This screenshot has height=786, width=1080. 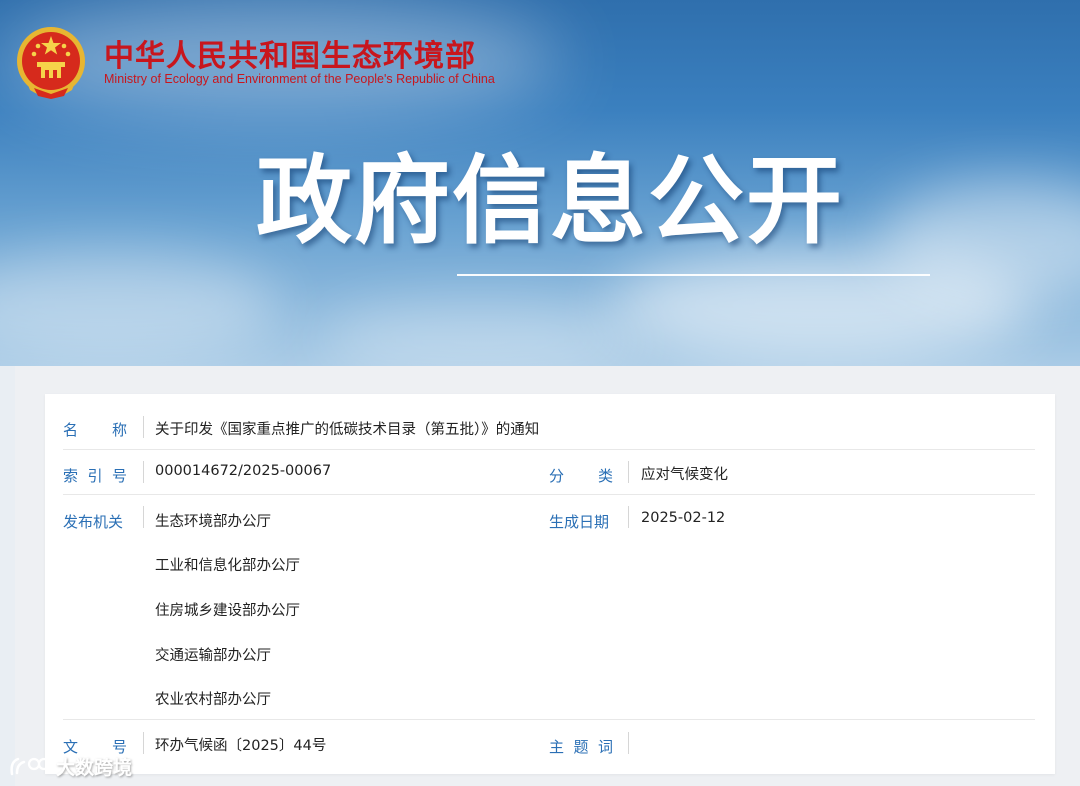 I want to click on watermark: 大数跨境, so click(x=70, y=766).